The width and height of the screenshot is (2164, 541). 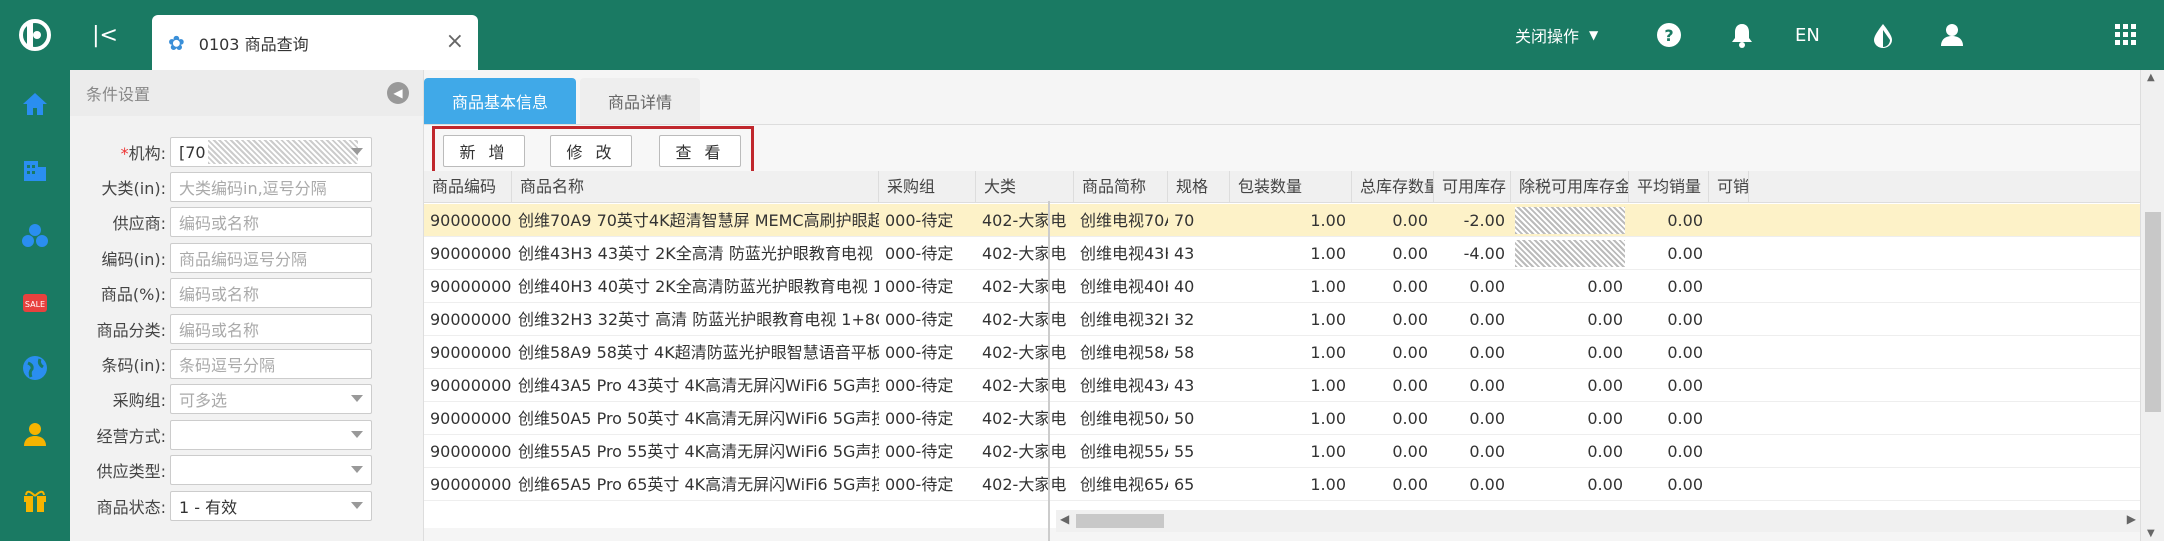 I want to click on filter-row: 商品分类: 编码或名称, so click(x=247, y=329).